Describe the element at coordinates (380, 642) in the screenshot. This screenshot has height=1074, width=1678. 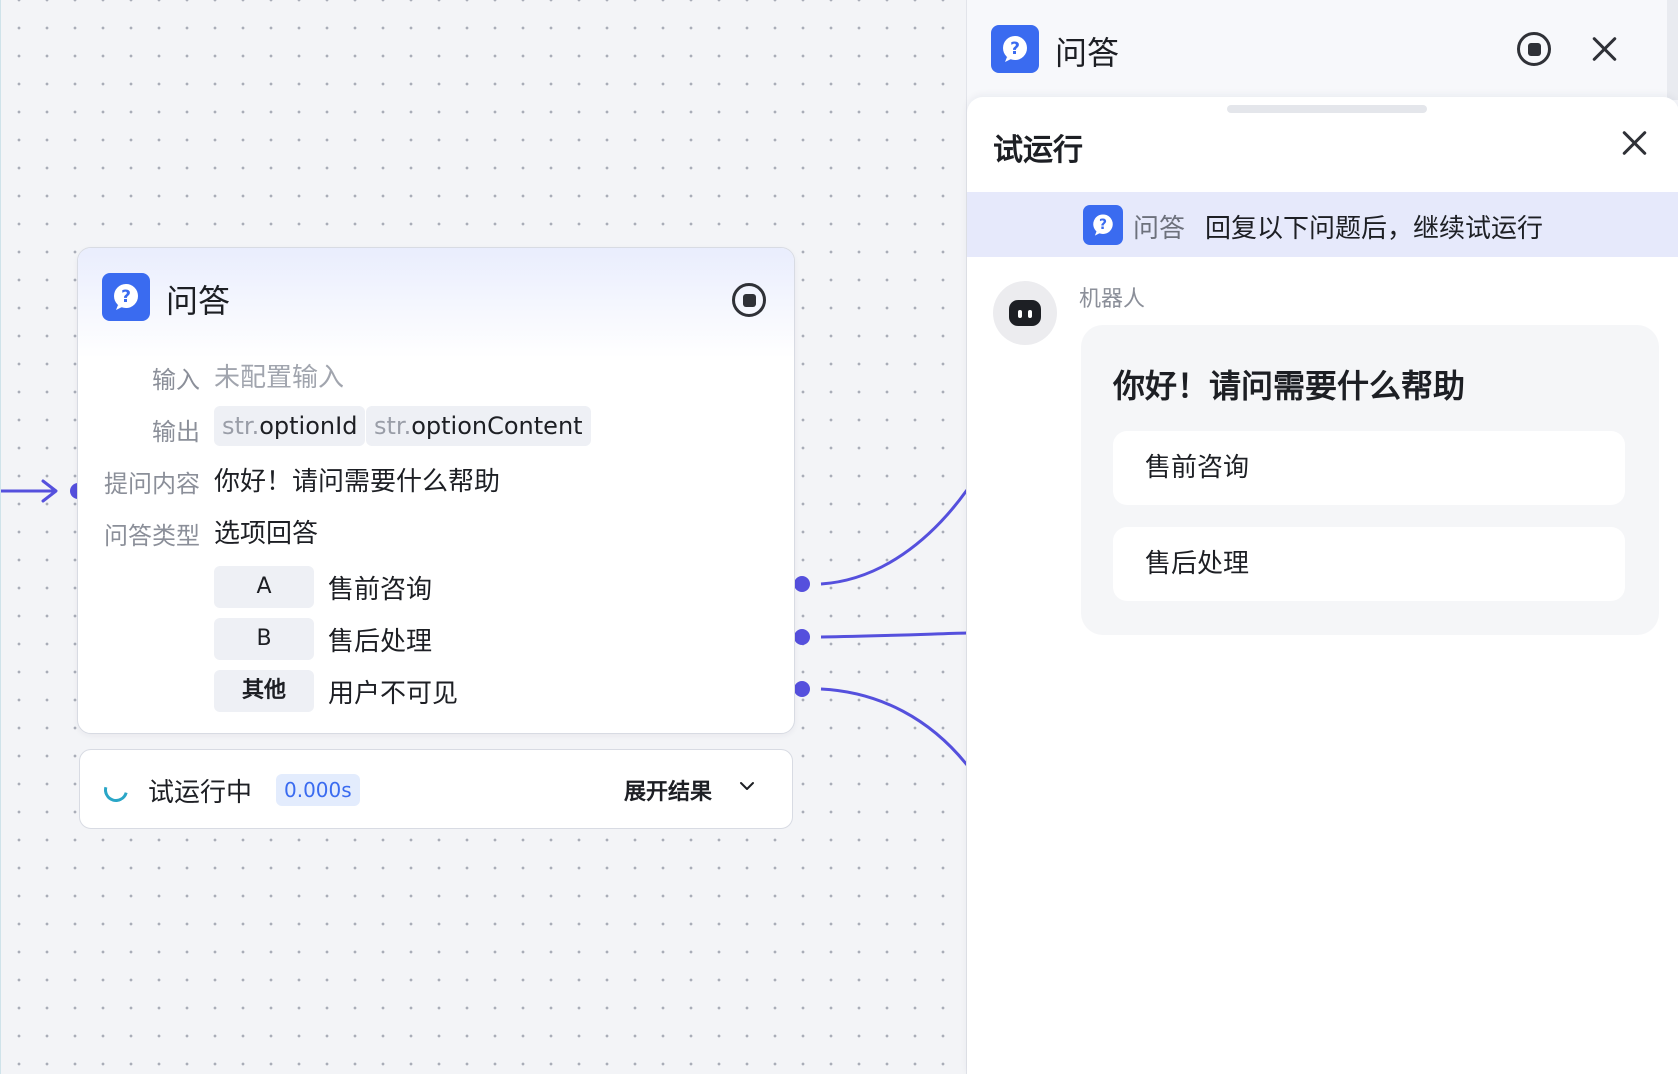
I see `option-text-b: 售后处理` at that location.